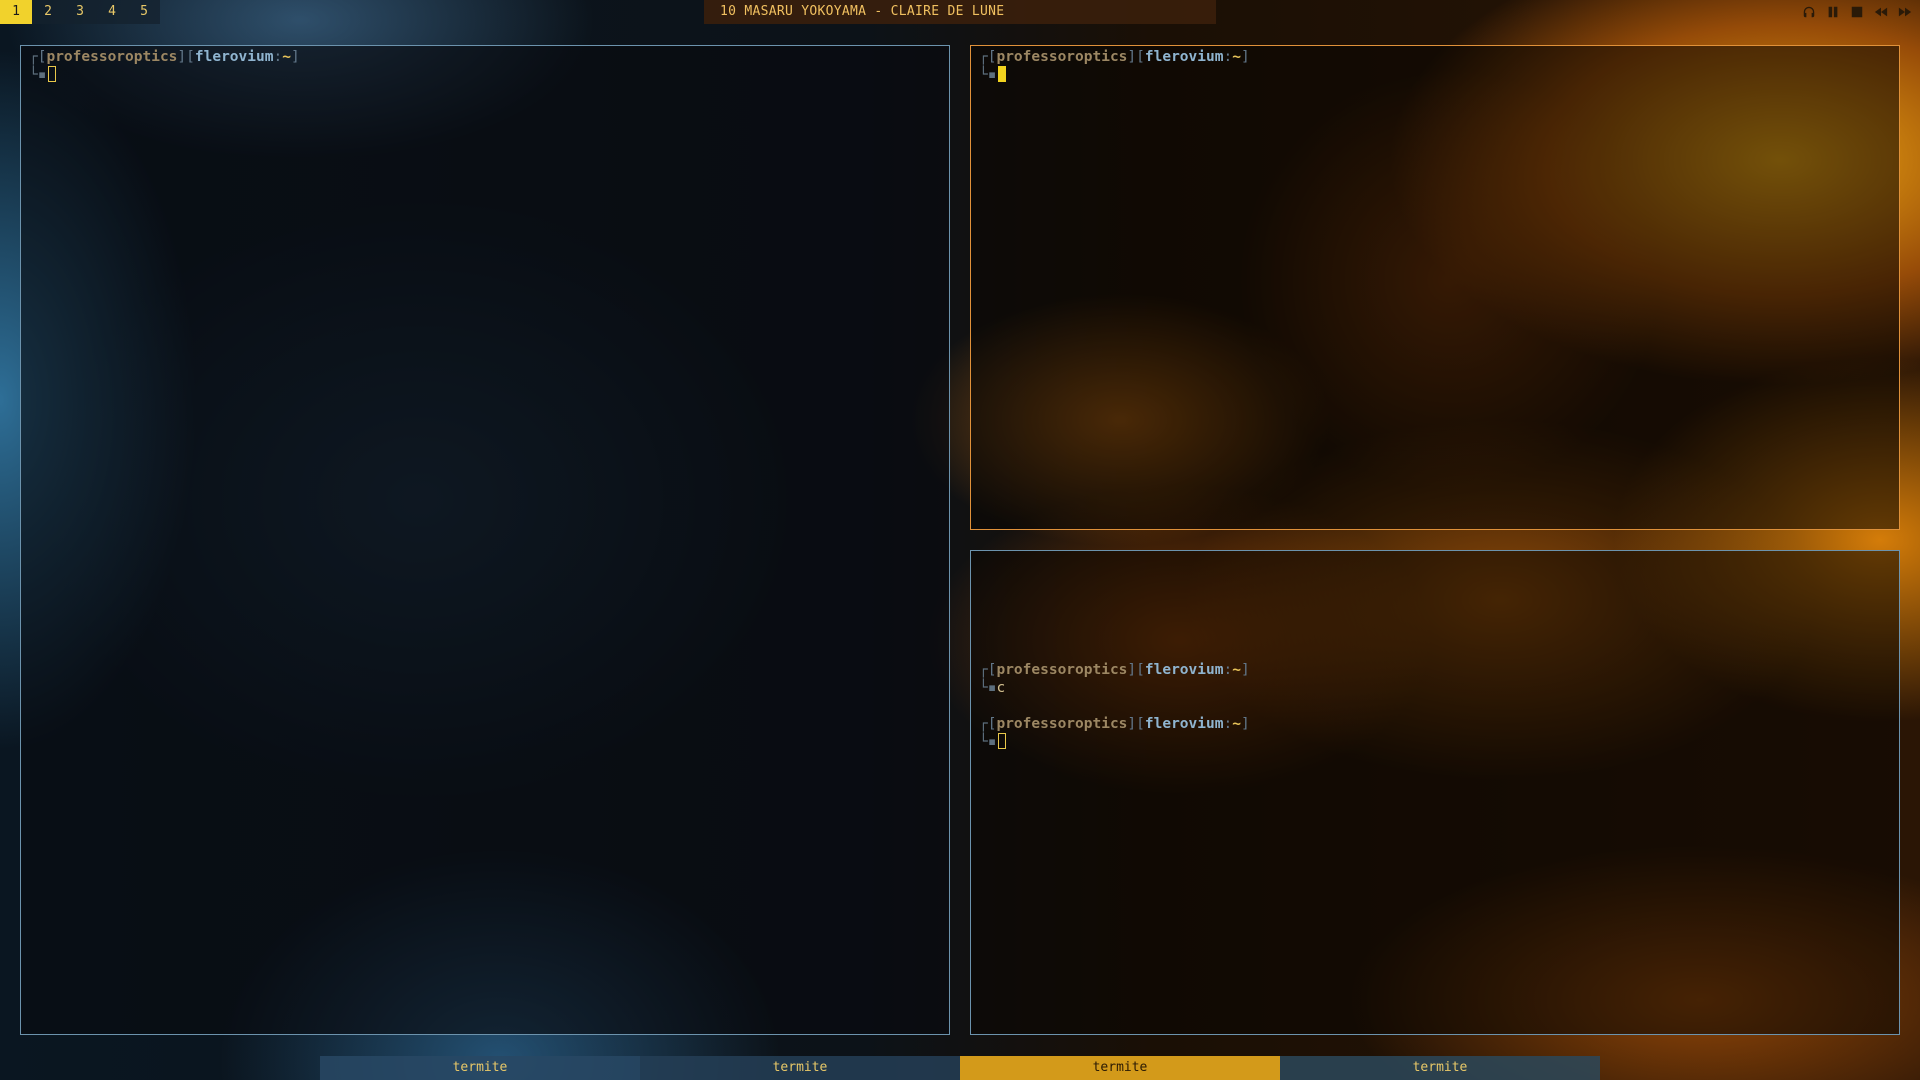 The width and height of the screenshot is (1920, 1080). I want to click on headphones-icon, so click(1809, 12).